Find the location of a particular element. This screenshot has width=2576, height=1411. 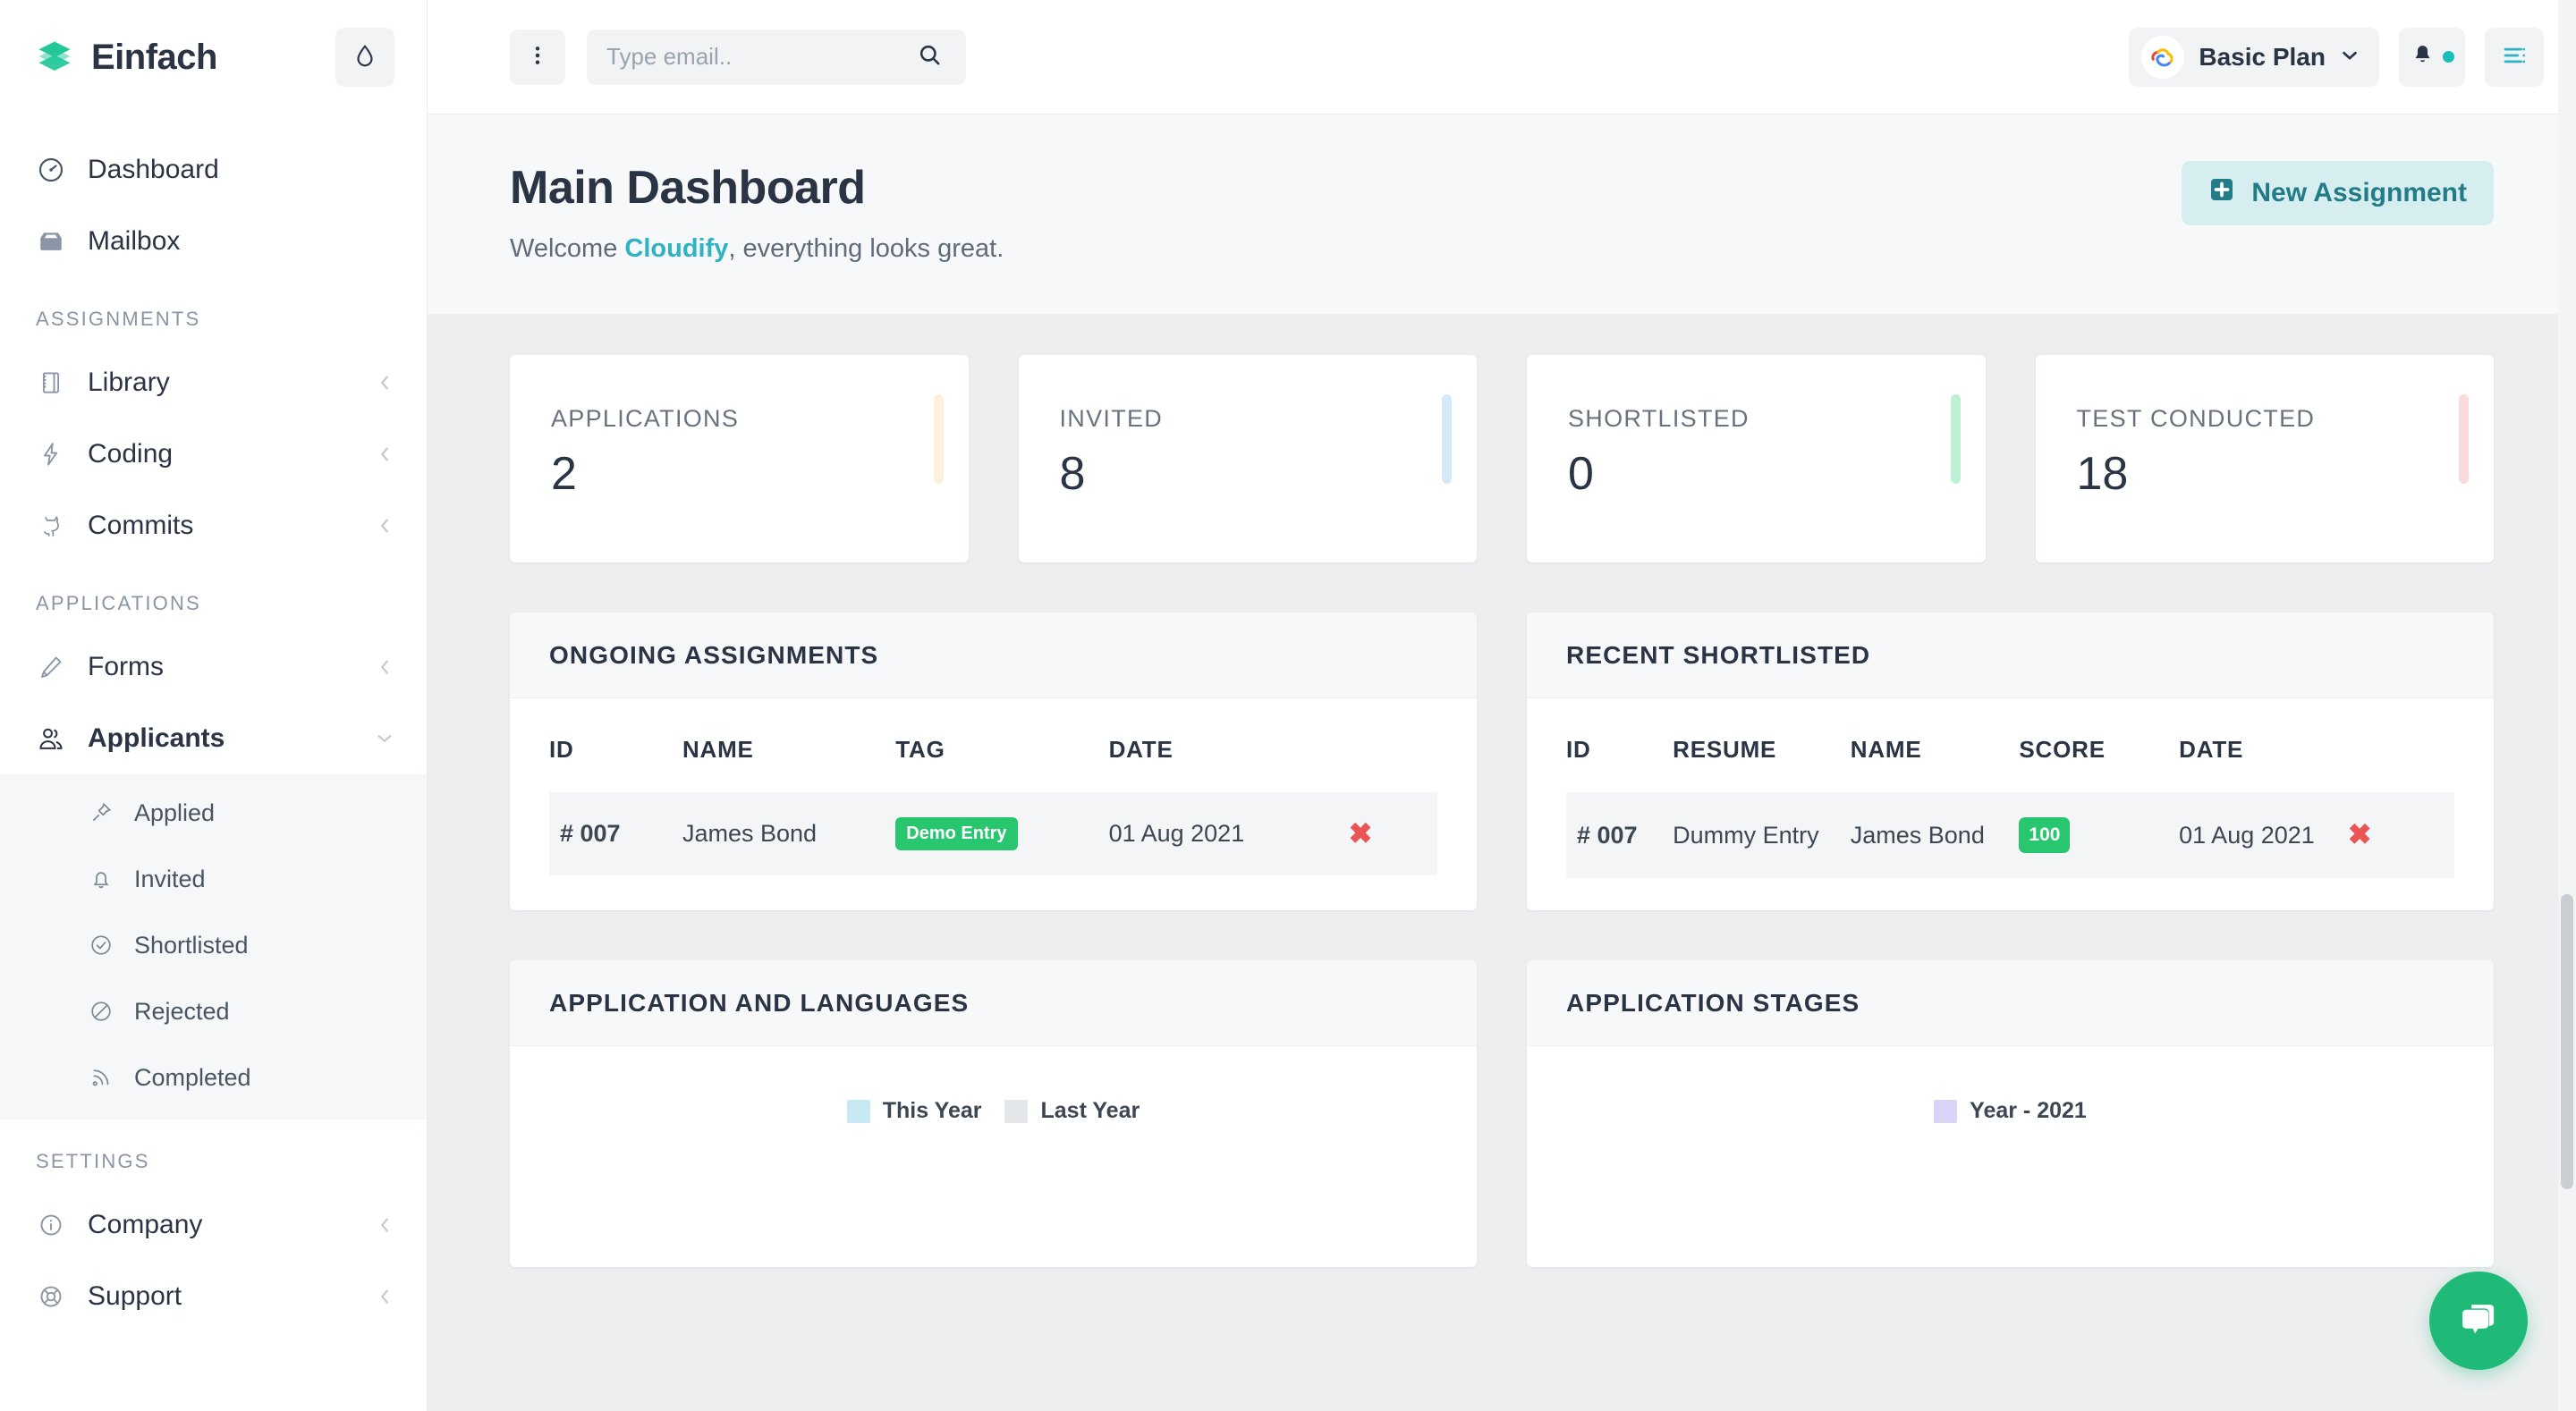

sidebar-item-company: Company is located at coordinates (213, 1225).